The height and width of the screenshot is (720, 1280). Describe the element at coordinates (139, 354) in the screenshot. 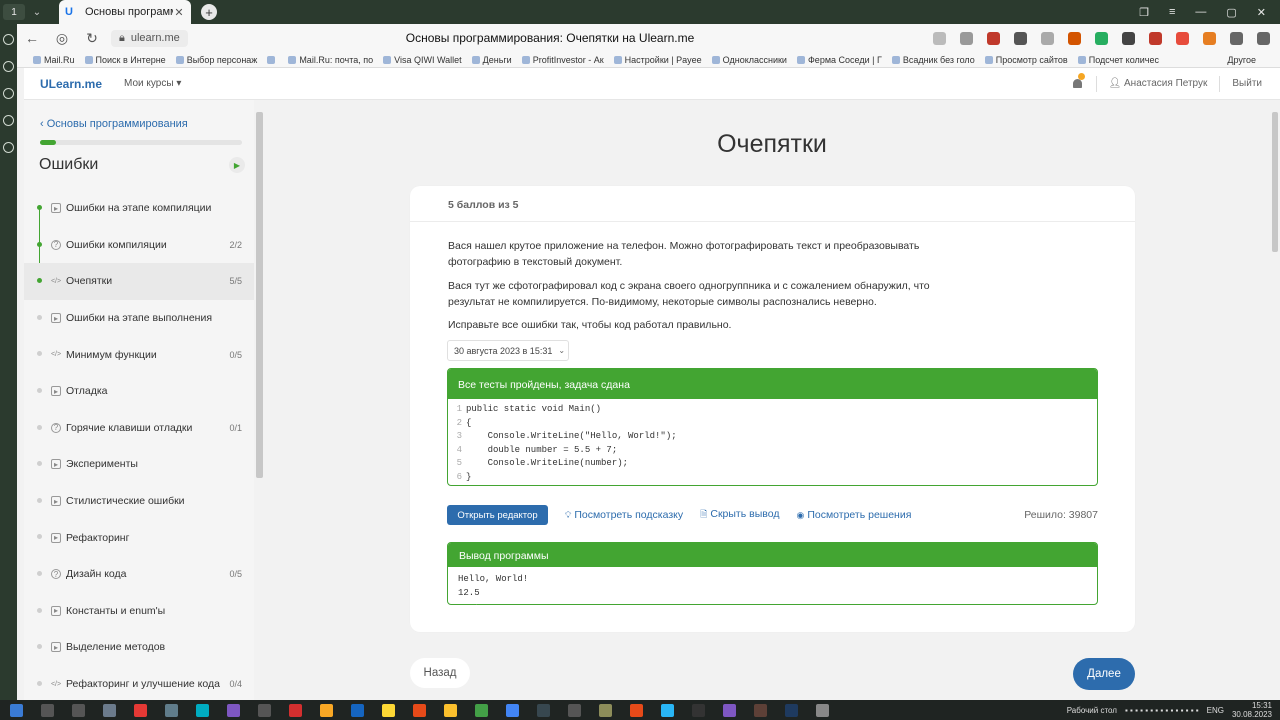

I see `sidebar-item: </> Минимум функции 0/5` at that location.